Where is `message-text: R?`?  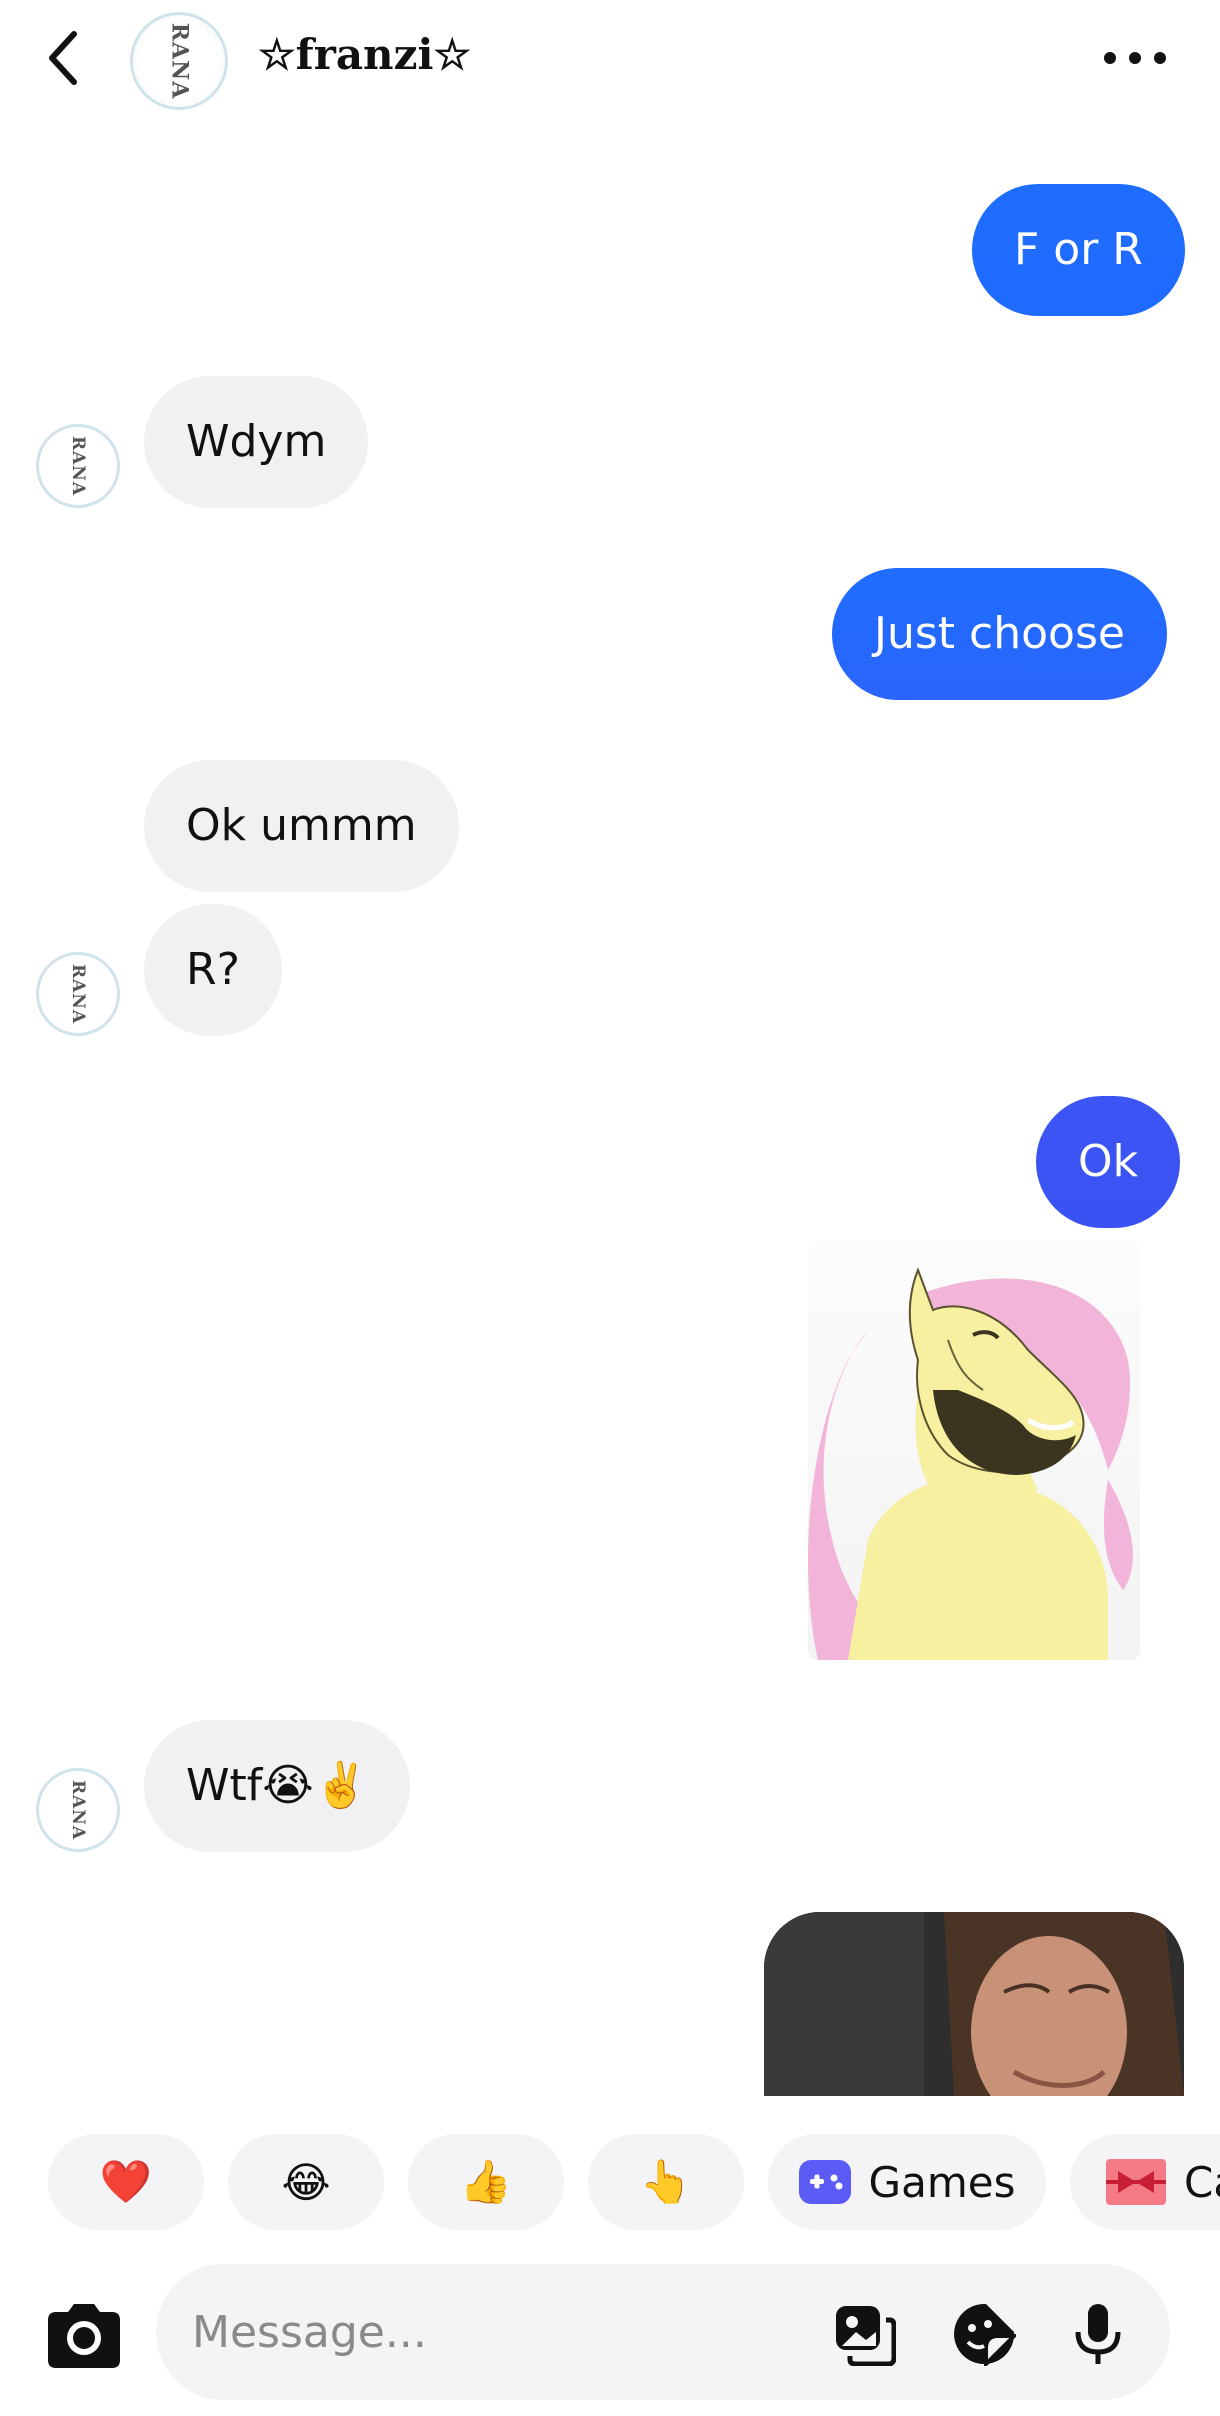 message-text: R? is located at coordinates (213, 969).